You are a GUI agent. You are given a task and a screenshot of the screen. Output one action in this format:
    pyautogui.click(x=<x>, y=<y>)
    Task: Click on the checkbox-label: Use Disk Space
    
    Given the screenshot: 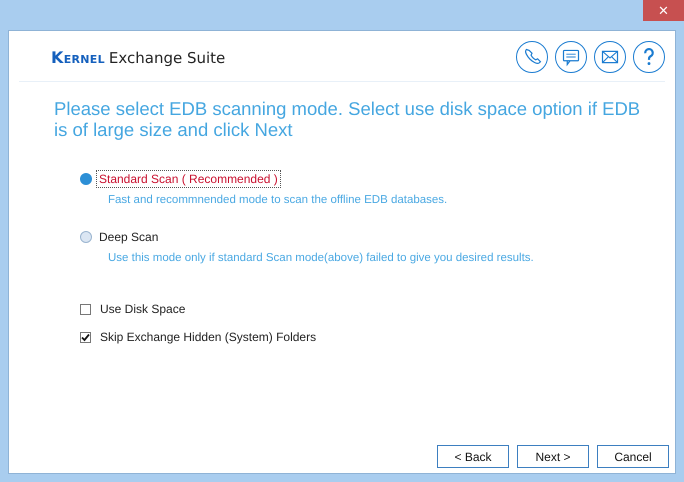 What is the action you would take?
    pyautogui.click(x=143, y=309)
    